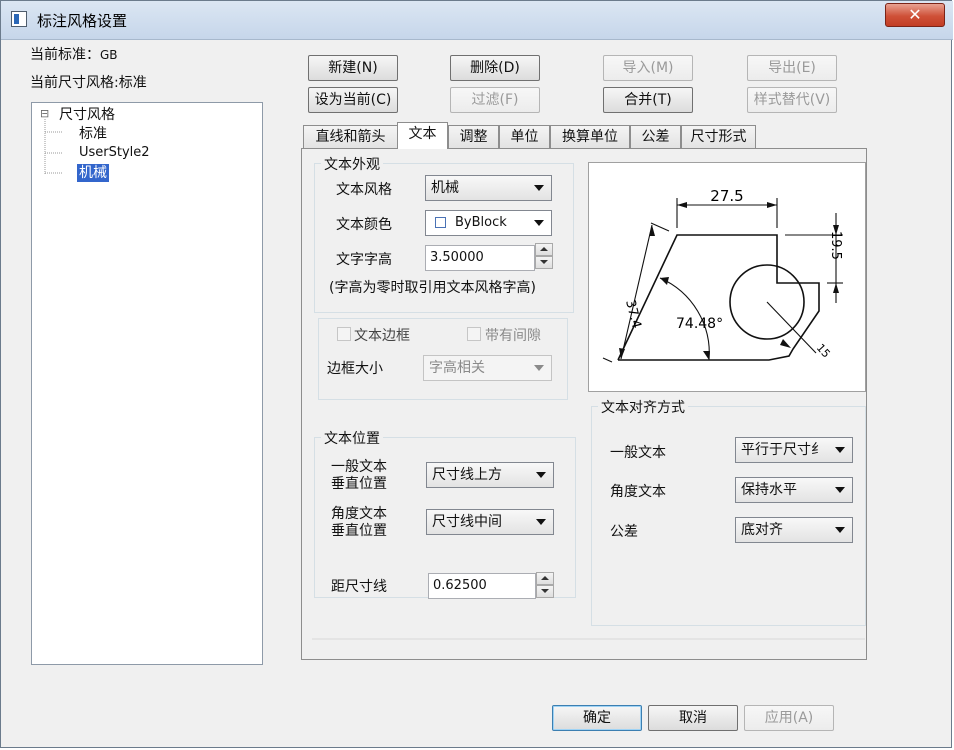 The image size is (954, 750). What do you see at coordinates (440, 222) in the screenshot?
I see `color-swatch-icon` at bounding box center [440, 222].